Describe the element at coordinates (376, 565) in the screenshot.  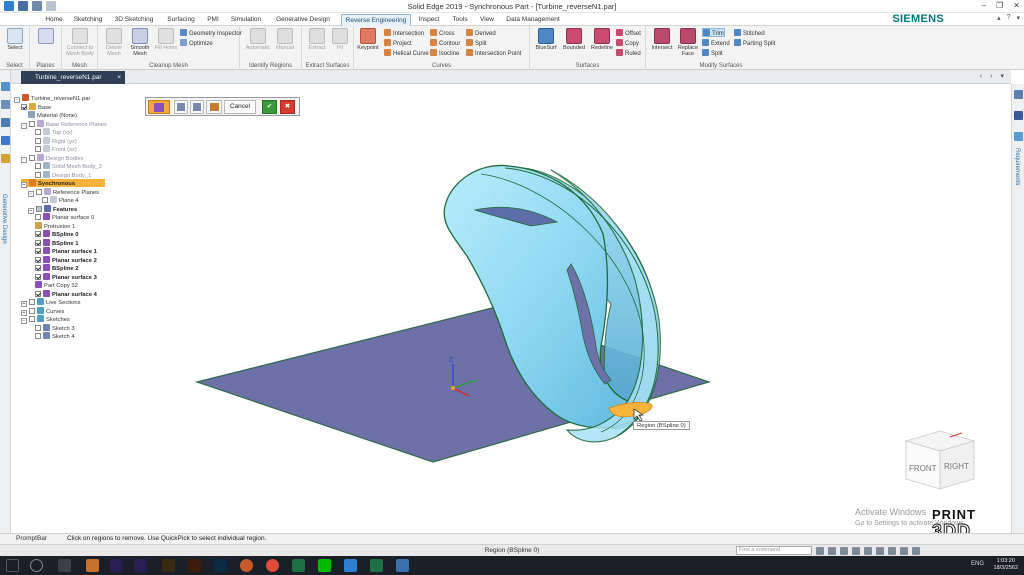
I see `excel-second-app-icon` at that location.